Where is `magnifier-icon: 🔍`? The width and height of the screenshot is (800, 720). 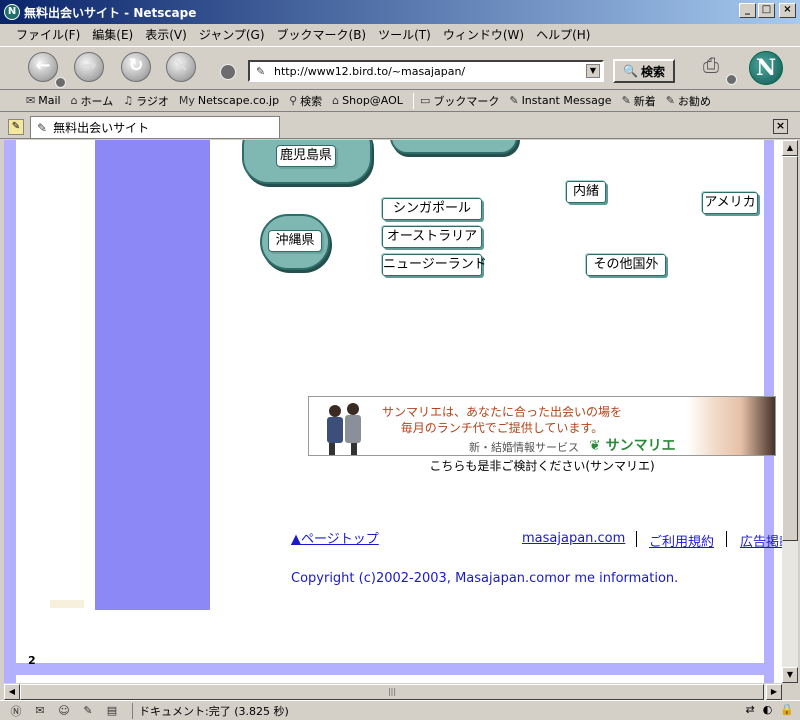
magnifier-icon: 🔍 is located at coordinates (630, 71).